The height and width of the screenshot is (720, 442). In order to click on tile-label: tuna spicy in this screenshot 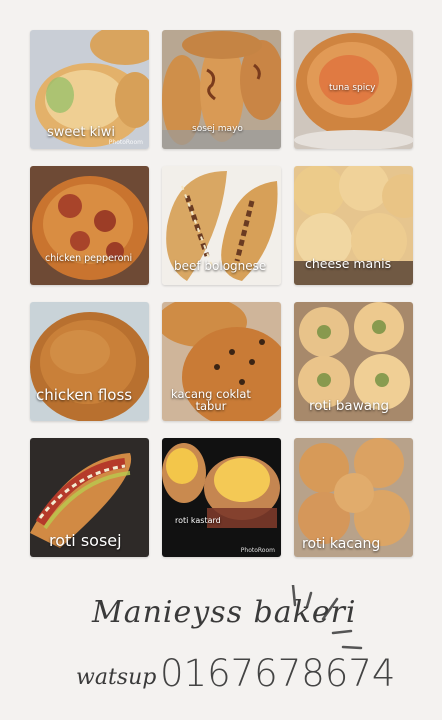, I will do `click(352, 88)`.